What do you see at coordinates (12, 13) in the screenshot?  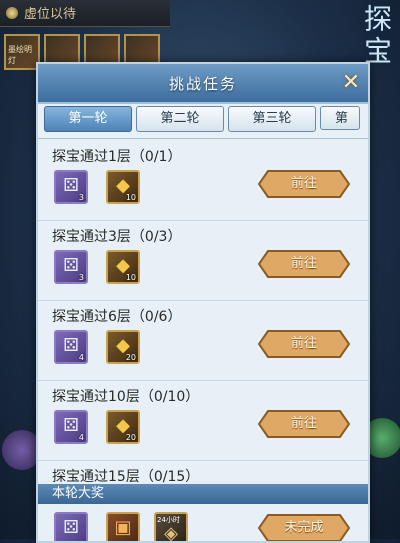 I see `status-dot-icon` at bounding box center [12, 13].